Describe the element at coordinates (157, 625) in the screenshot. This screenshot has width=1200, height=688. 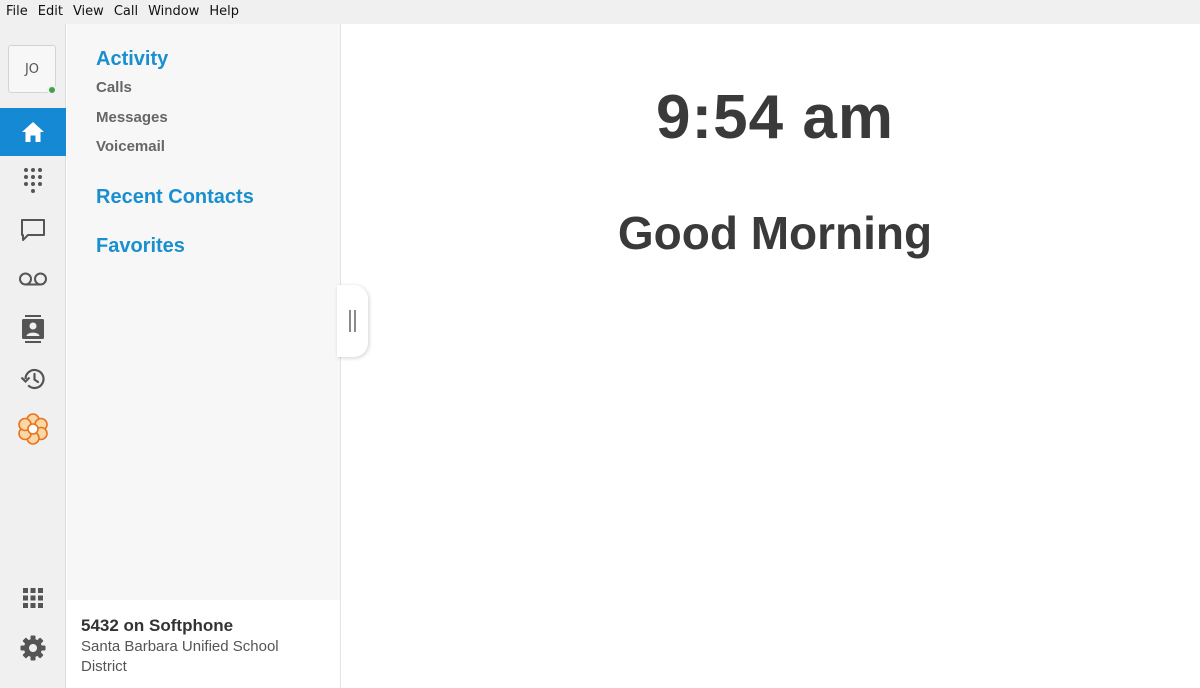
I see `line-status: 5432 on Softphone` at that location.